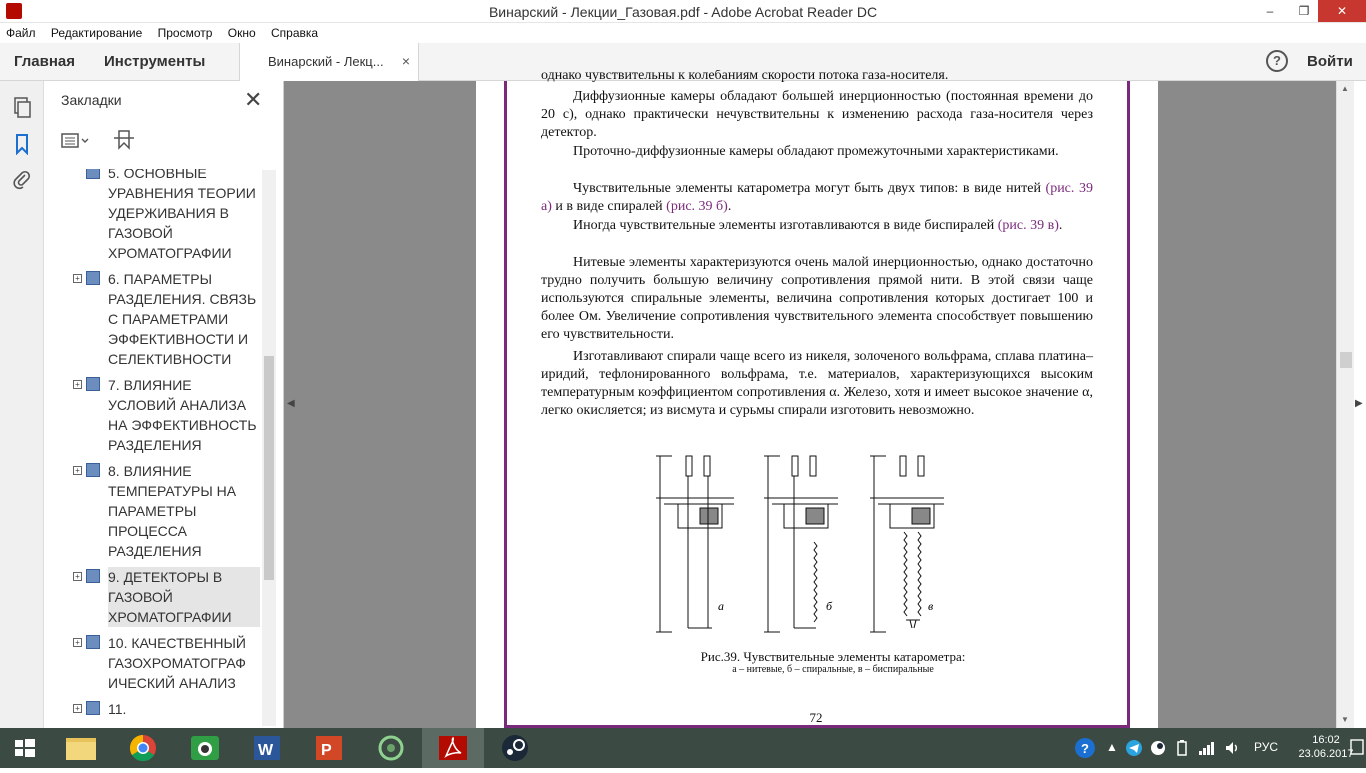  Describe the element at coordinates (154, 61) in the screenshot. I see `tools-tab: Инструменты` at that location.